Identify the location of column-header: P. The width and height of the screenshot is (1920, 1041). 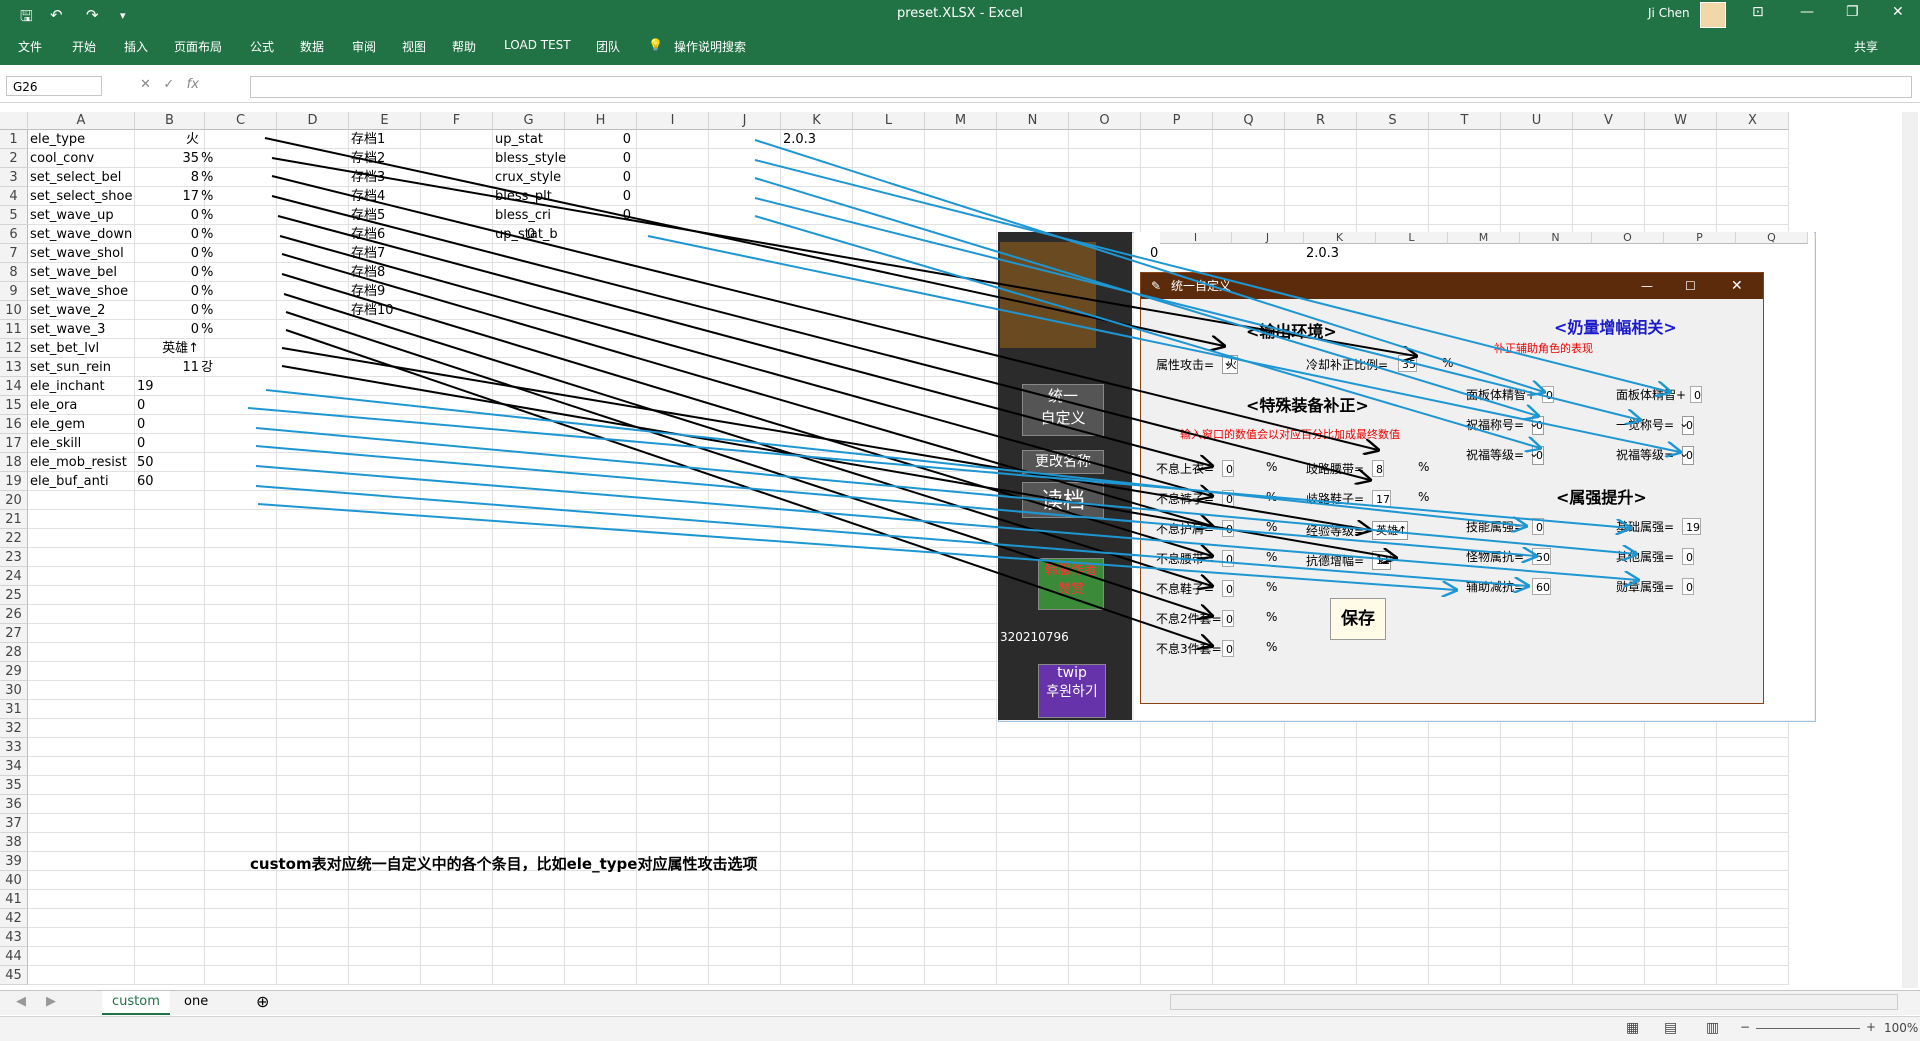
(1177, 121).